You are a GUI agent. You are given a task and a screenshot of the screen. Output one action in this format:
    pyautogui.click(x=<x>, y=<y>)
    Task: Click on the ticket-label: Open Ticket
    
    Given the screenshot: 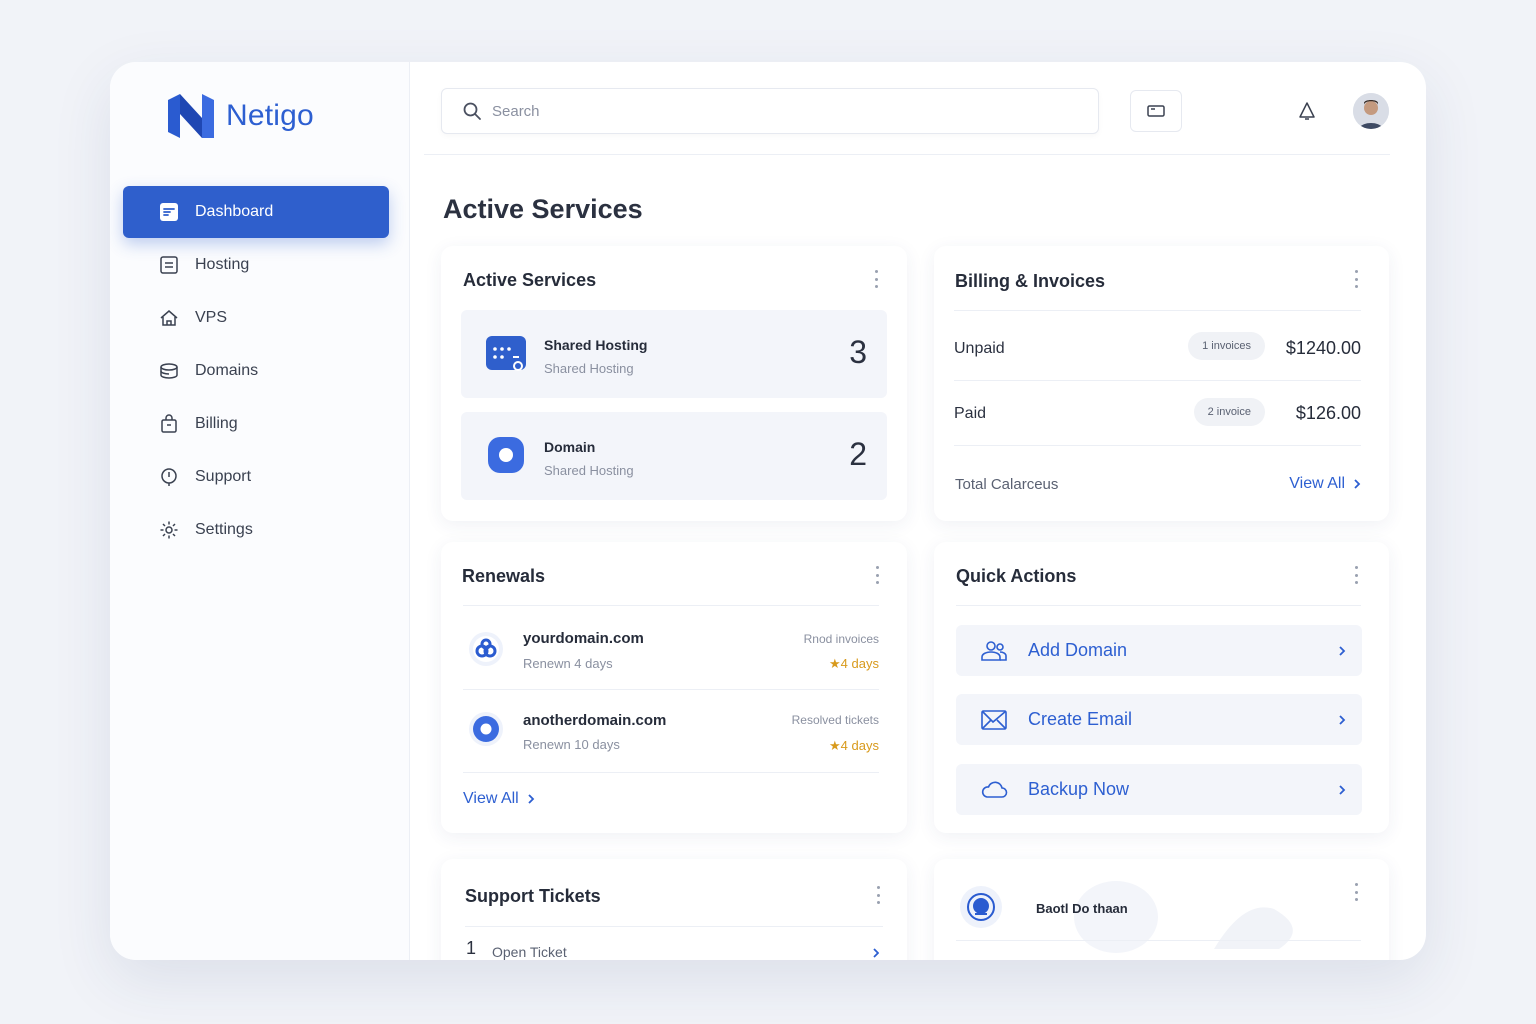 What is the action you would take?
    pyautogui.click(x=529, y=952)
    